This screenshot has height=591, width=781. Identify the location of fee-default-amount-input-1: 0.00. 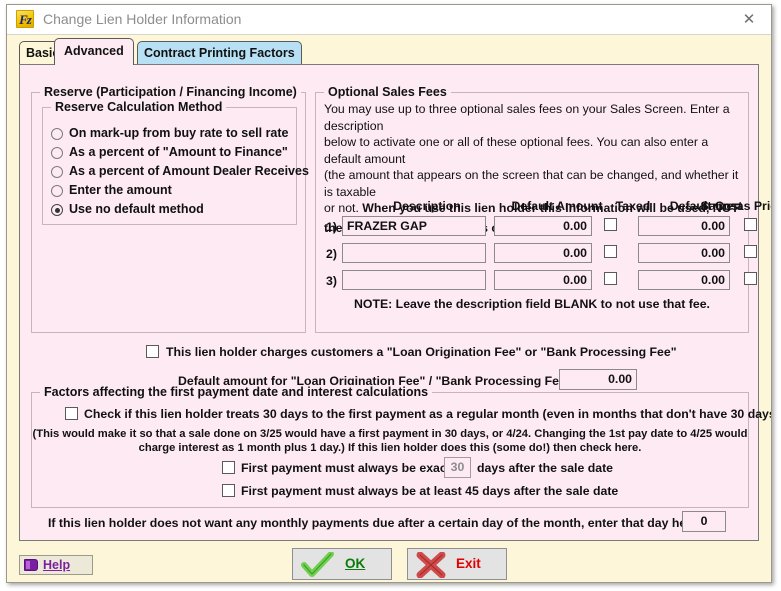
(543, 226).